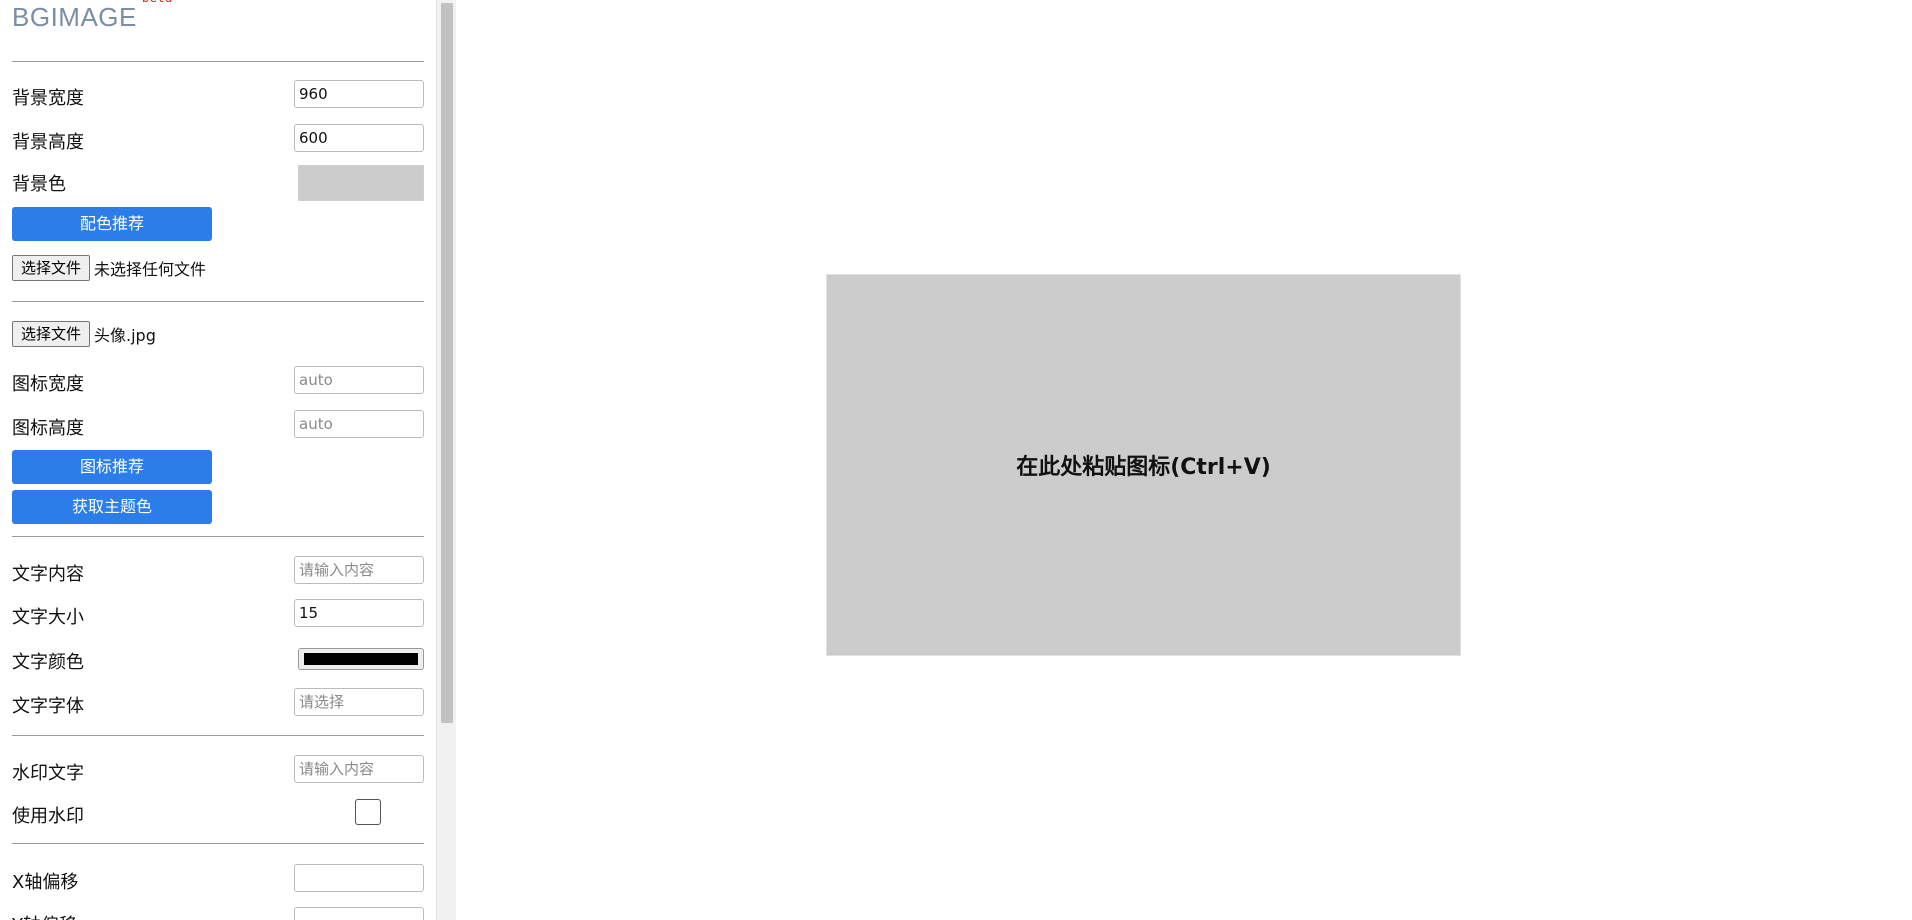  I want to click on paste-icon-prompt: 在此处粘贴图标(Ctrl+V), so click(1143, 467).